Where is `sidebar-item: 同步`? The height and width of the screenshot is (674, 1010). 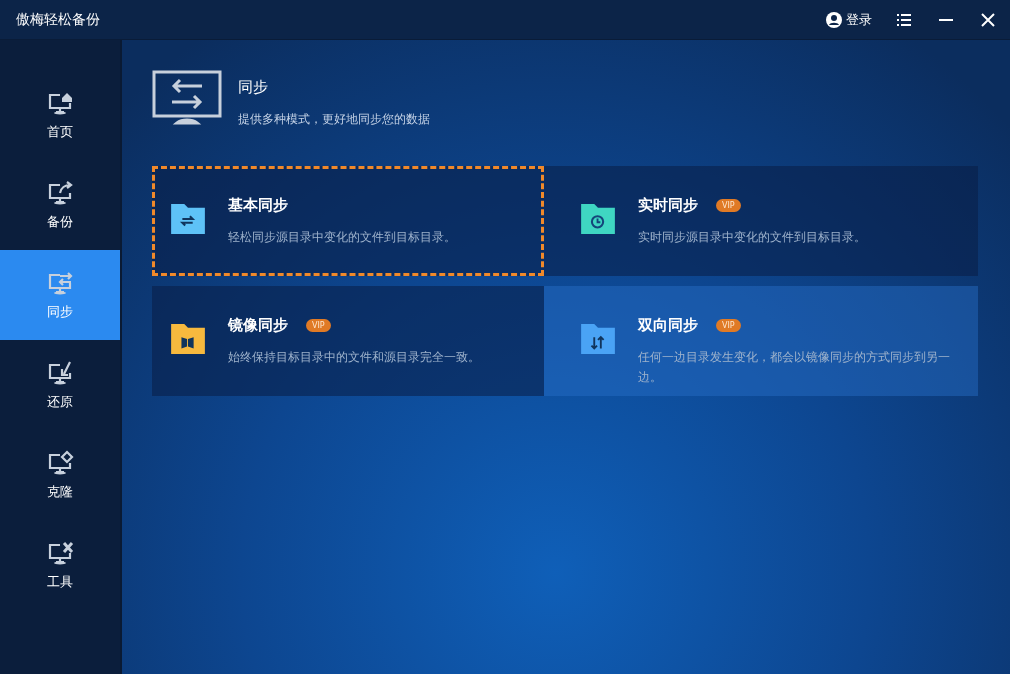
sidebar-item: 同步 is located at coordinates (60, 295).